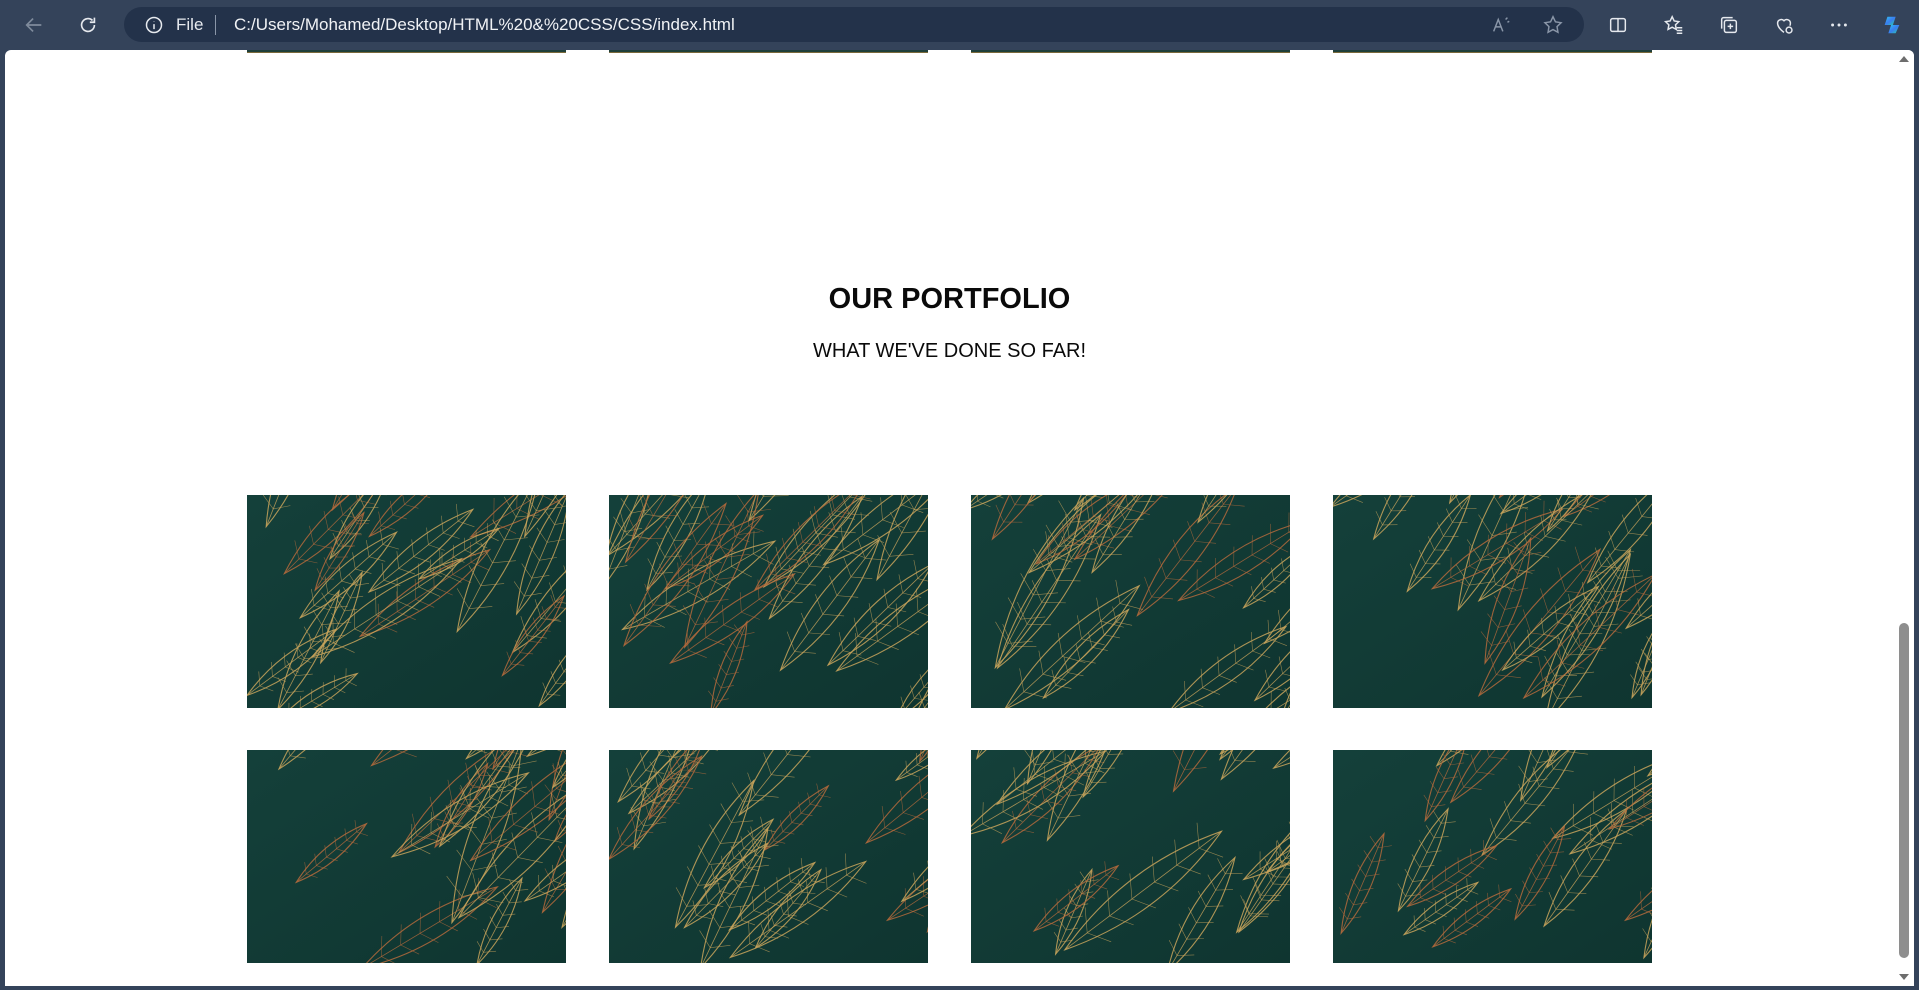  What do you see at coordinates (154, 25) in the screenshot?
I see `info-icon` at bounding box center [154, 25].